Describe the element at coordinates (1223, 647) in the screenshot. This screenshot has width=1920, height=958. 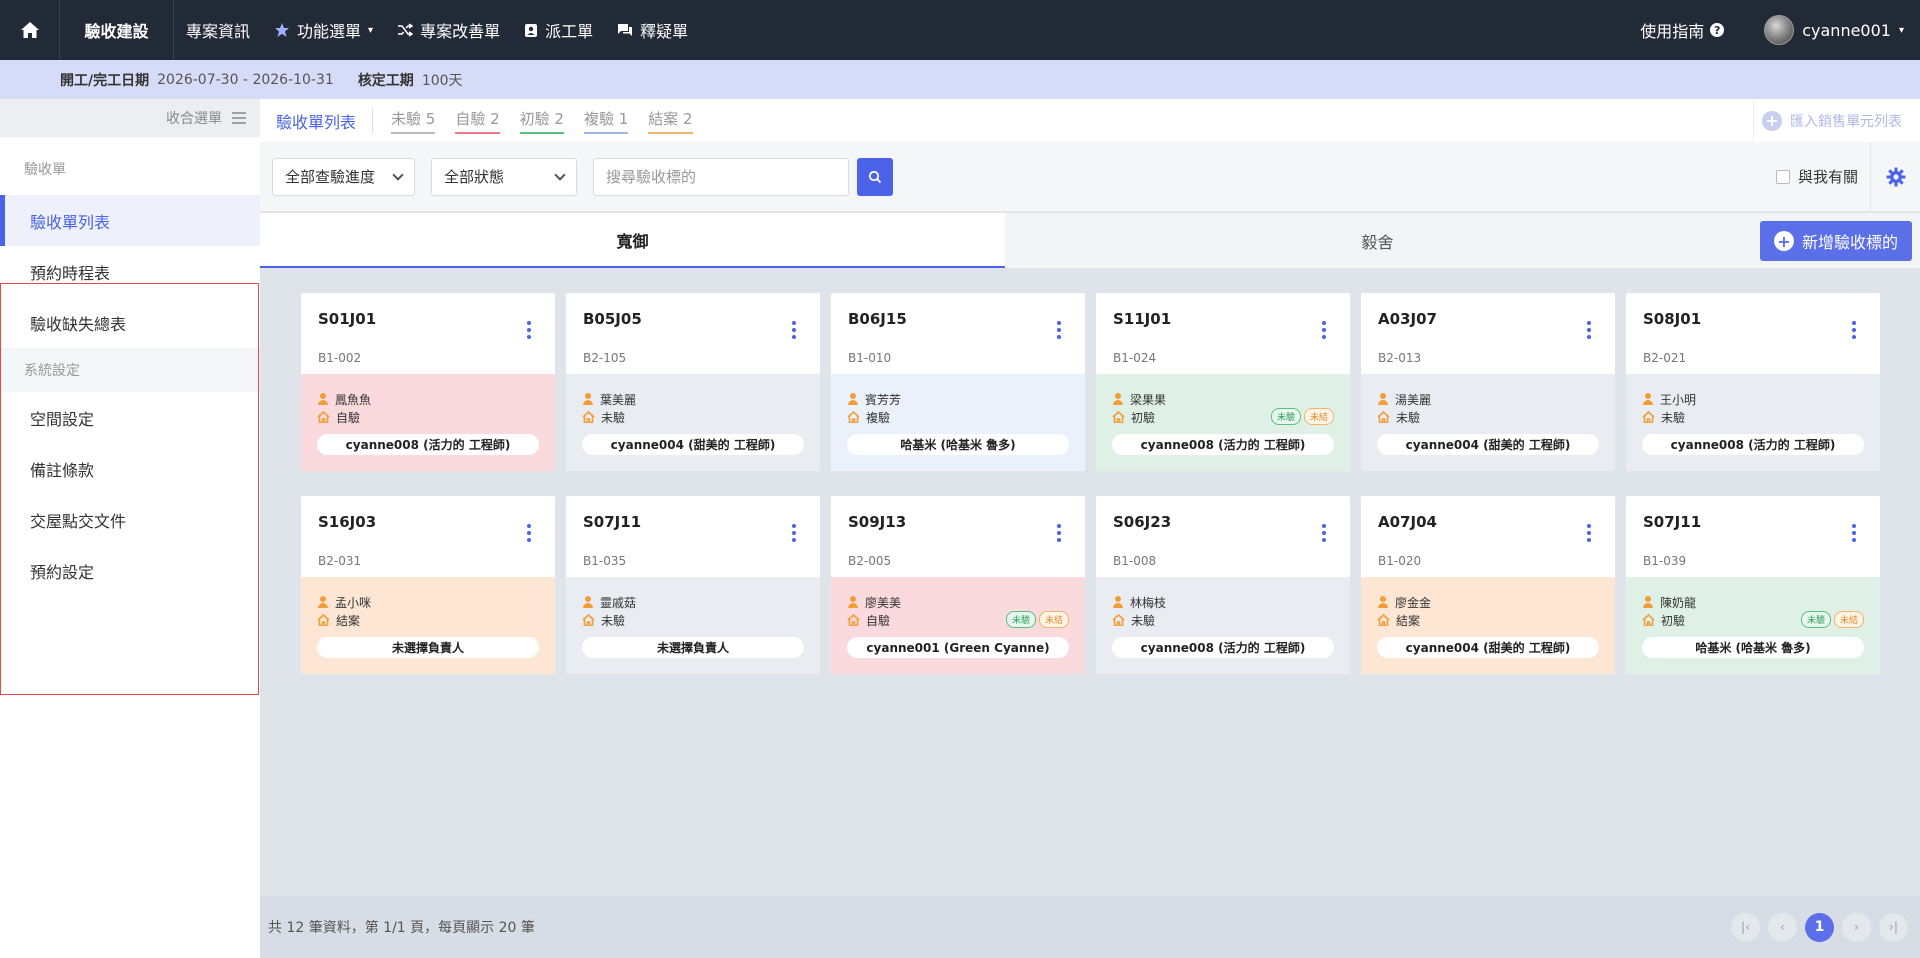
I see `card-owner: cyanne008 (活力的 工程師)` at that location.